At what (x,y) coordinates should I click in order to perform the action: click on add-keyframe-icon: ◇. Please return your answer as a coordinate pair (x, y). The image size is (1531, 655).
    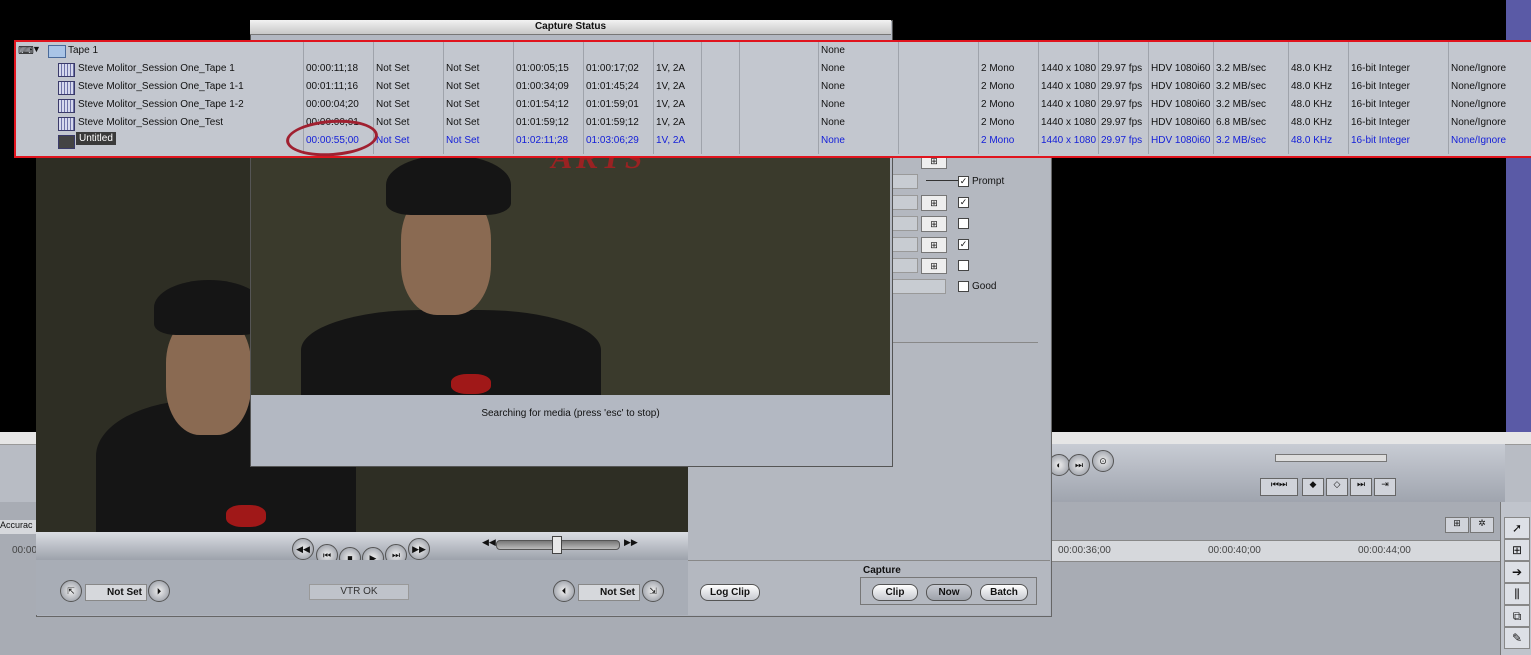
    Looking at the image, I should click on (1337, 487).